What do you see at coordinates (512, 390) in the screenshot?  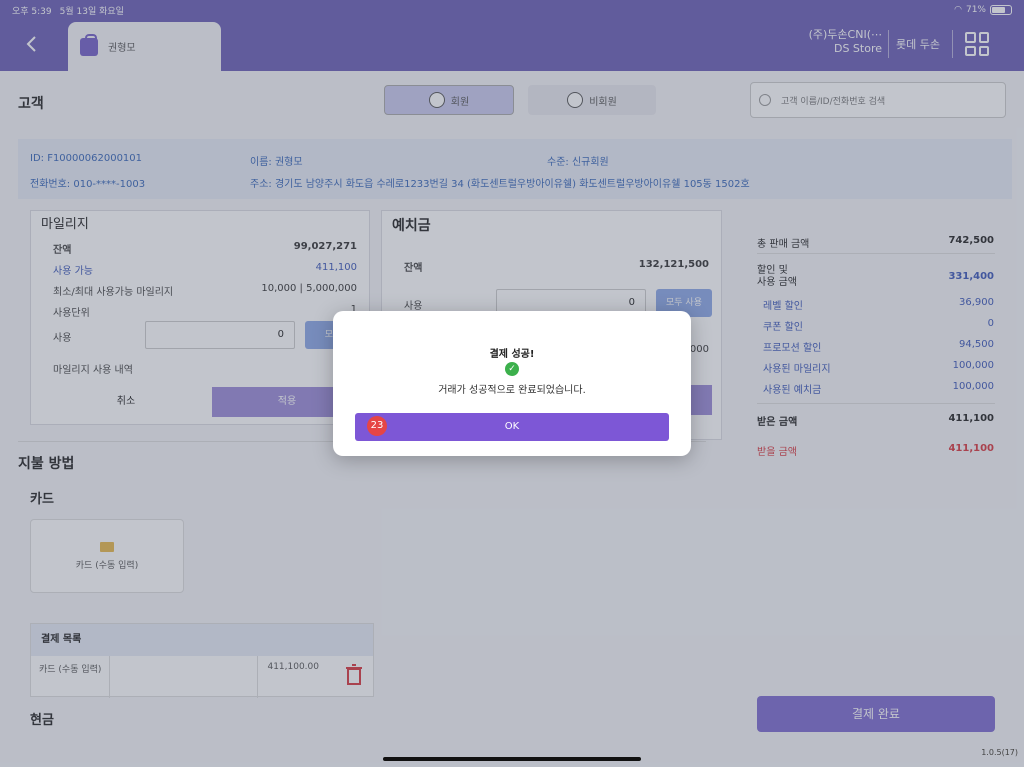 I see `dialog-message: 거래가 성공적으로 완료되었습니다.` at bounding box center [512, 390].